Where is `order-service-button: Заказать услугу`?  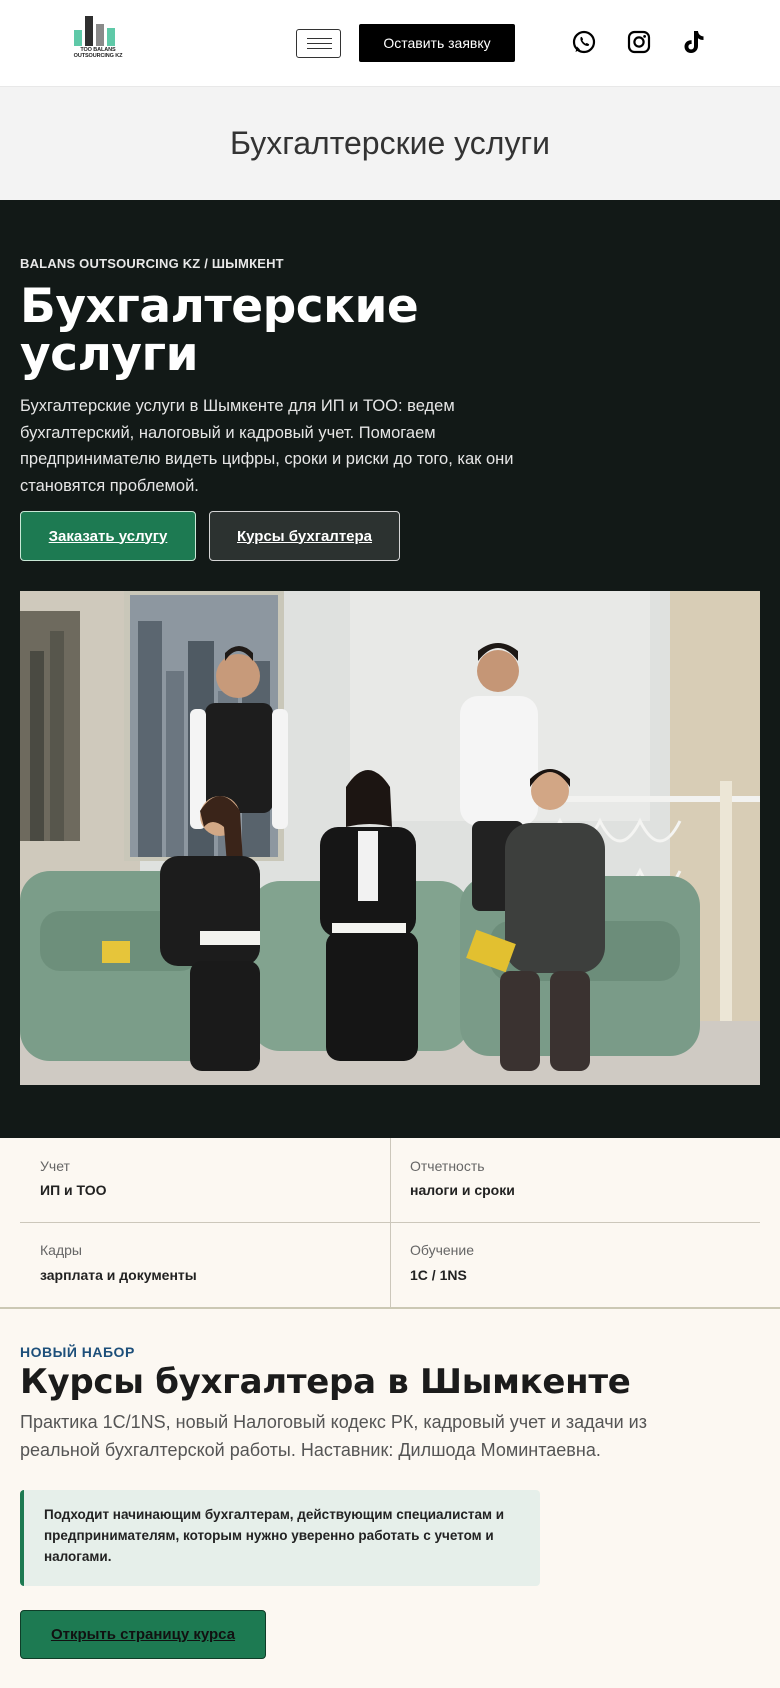
order-service-button: Заказать услугу is located at coordinates (108, 536).